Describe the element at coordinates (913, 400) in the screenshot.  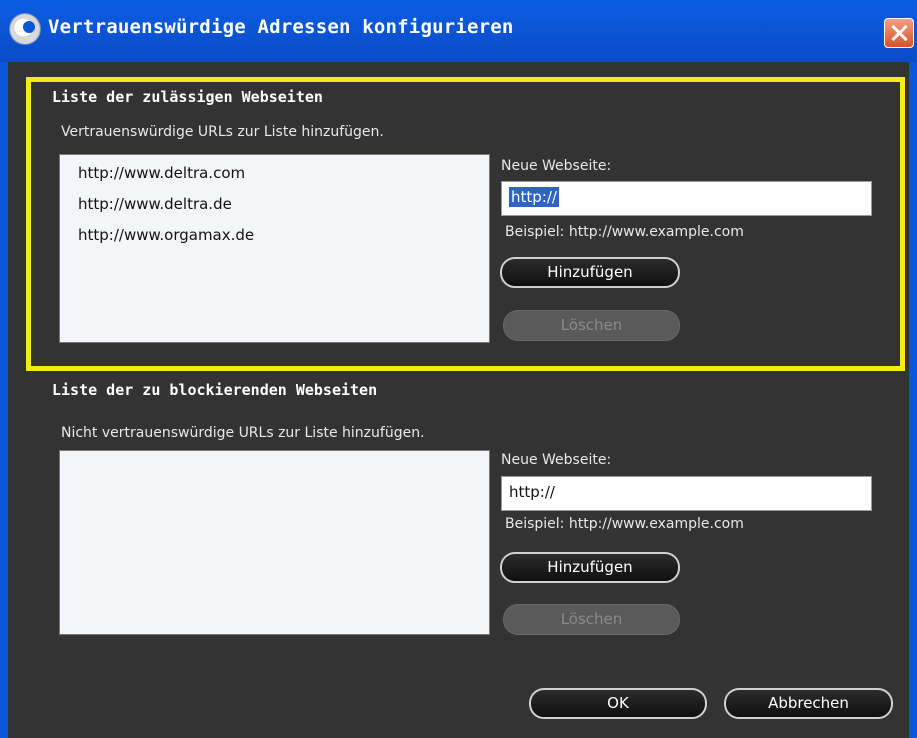
I see `window-frame-right` at that location.